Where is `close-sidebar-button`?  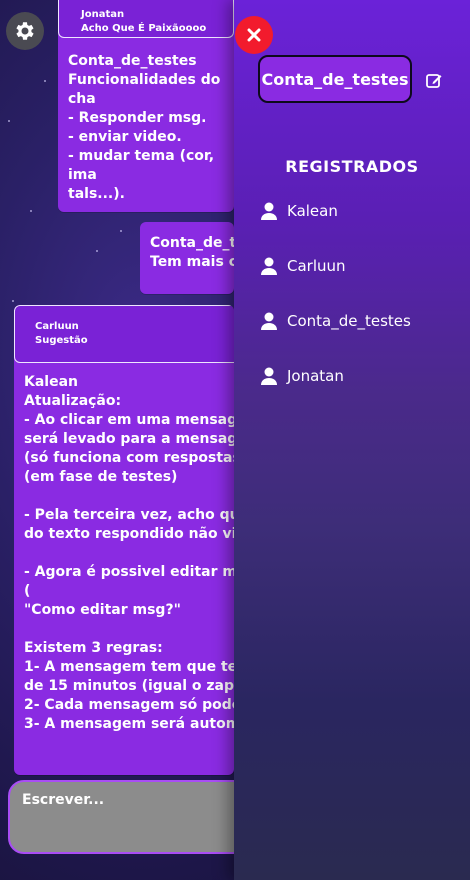
close-sidebar-button is located at coordinates (254, 35).